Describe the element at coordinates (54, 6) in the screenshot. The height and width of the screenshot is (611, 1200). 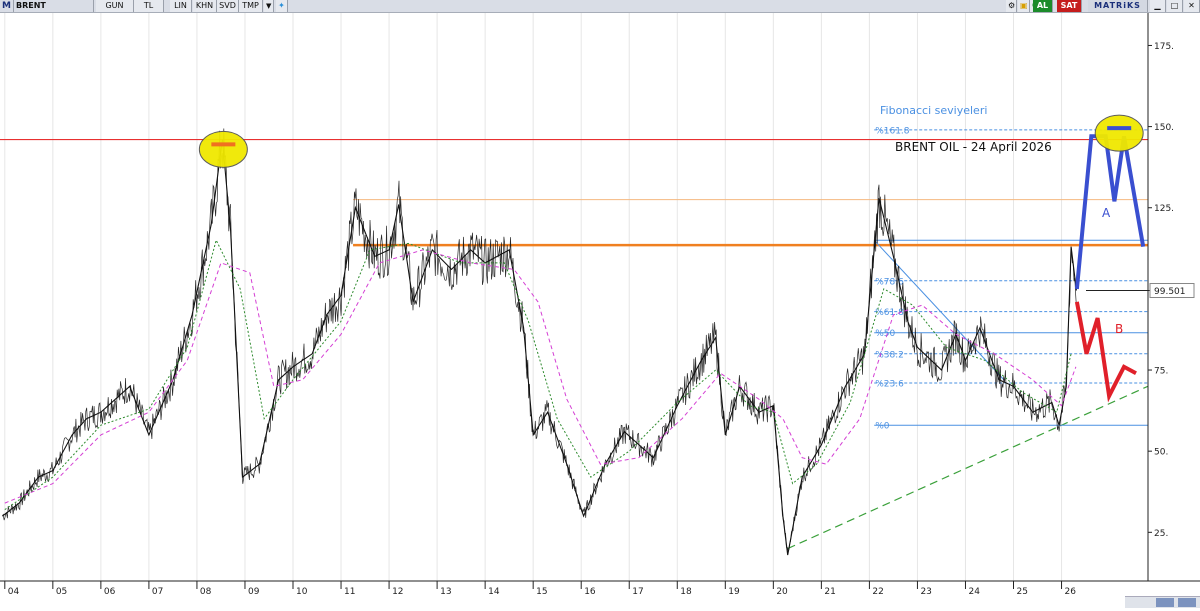
I see `symbol-field: BRENT` at that location.